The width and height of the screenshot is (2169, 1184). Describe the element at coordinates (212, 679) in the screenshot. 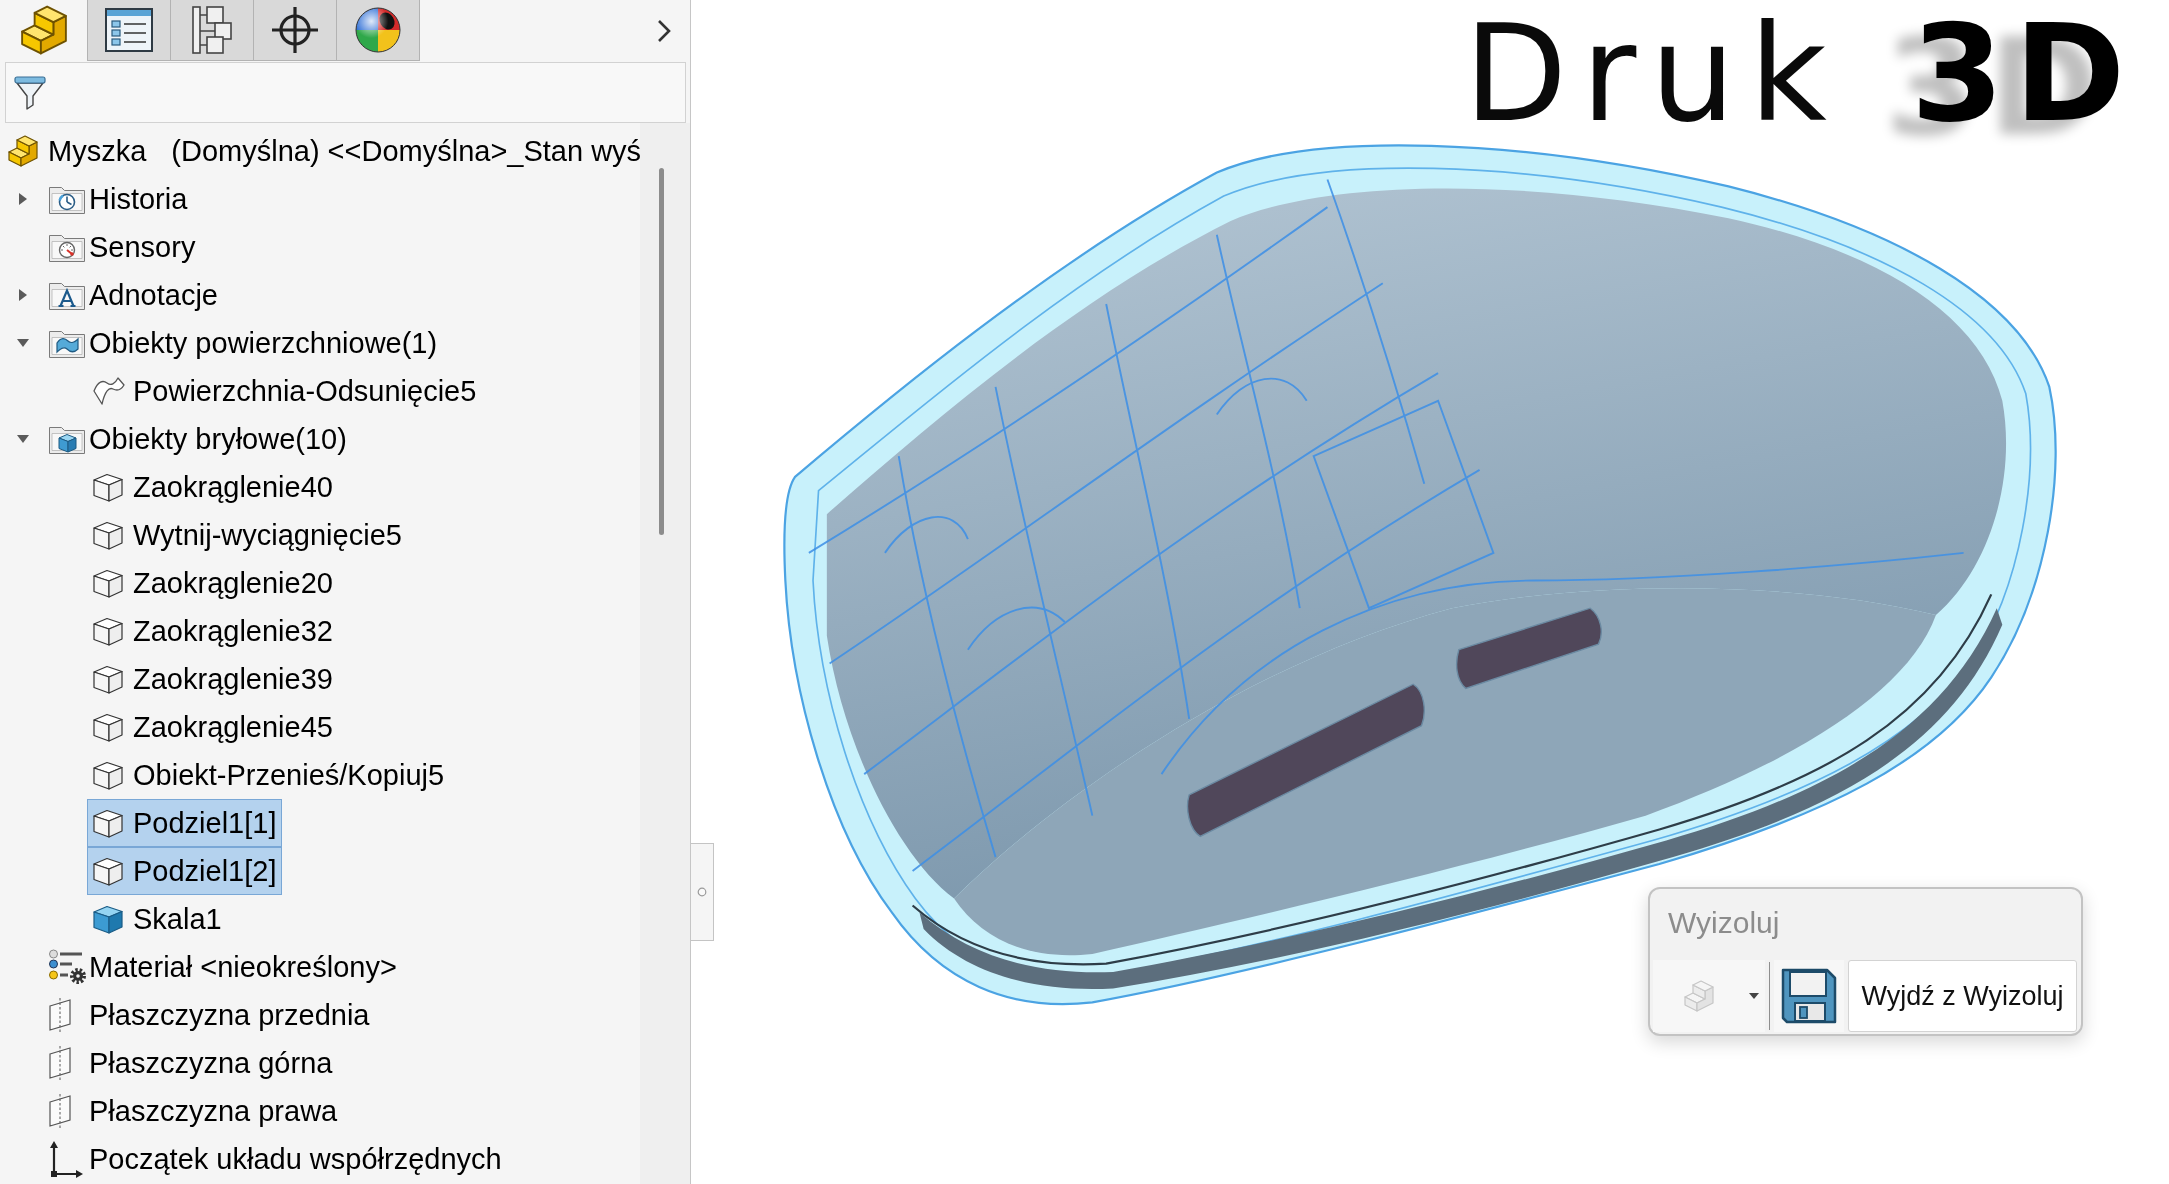

I see `tree-item: Zaokrąglenie39` at that location.